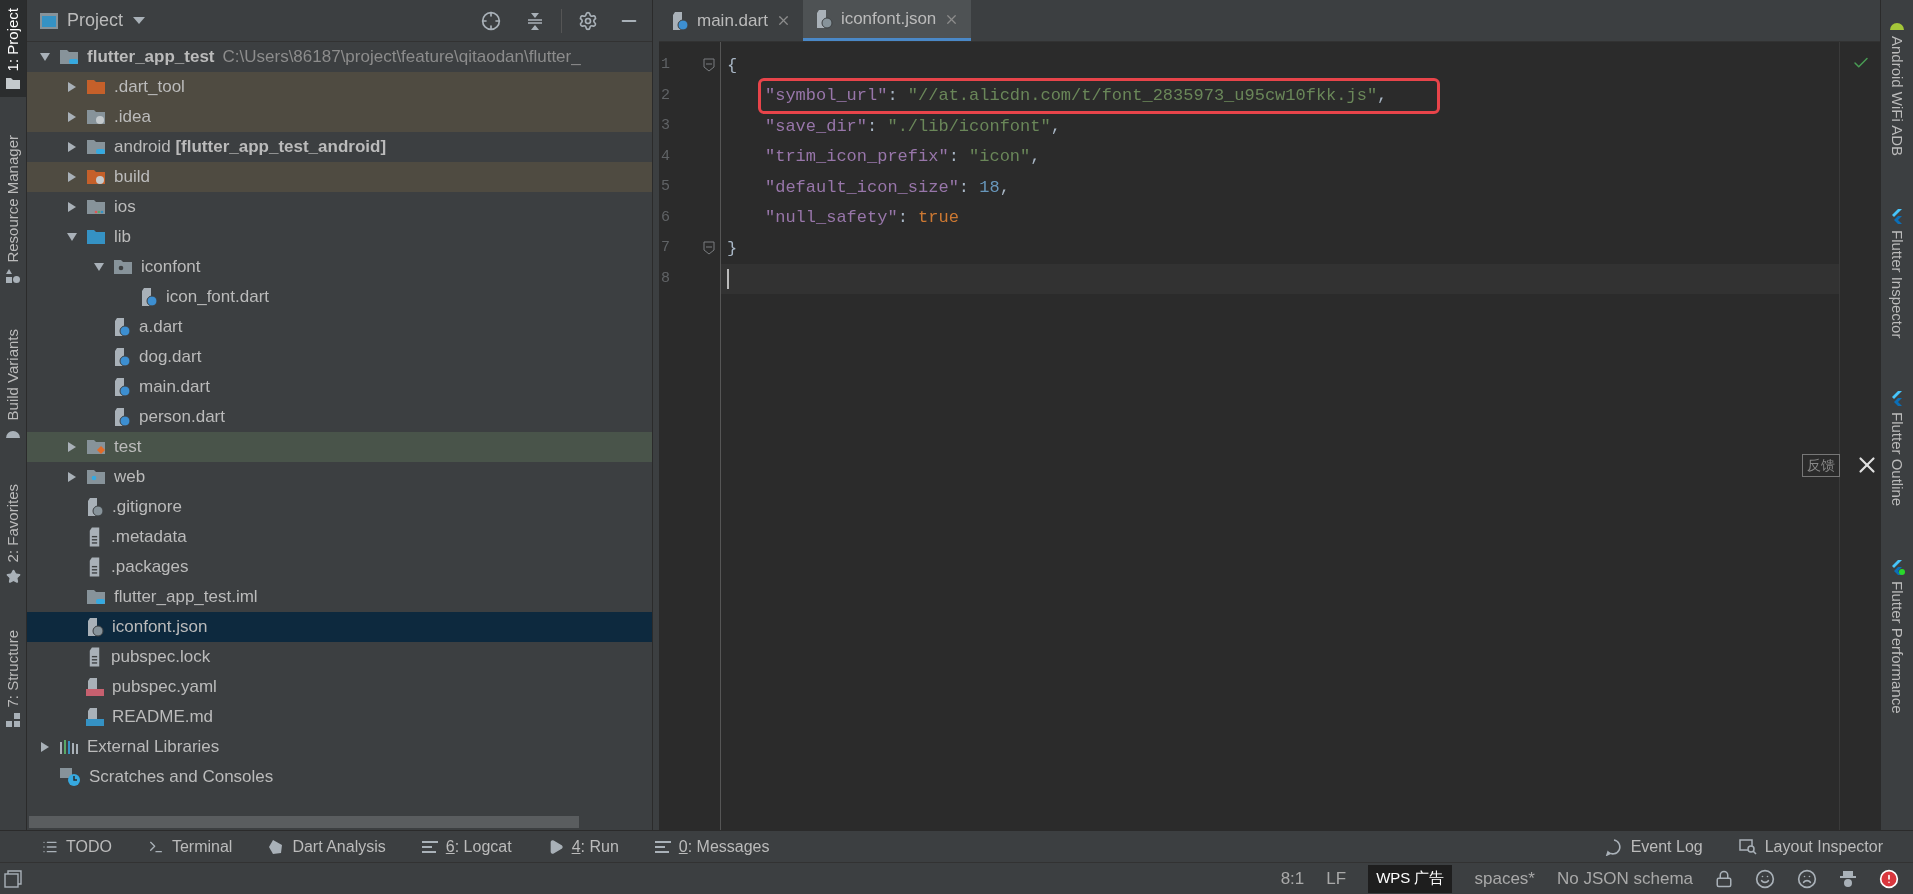 The image size is (1913, 894). What do you see at coordinates (491, 20) in the screenshot?
I see `locate-icon` at bounding box center [491, 20].